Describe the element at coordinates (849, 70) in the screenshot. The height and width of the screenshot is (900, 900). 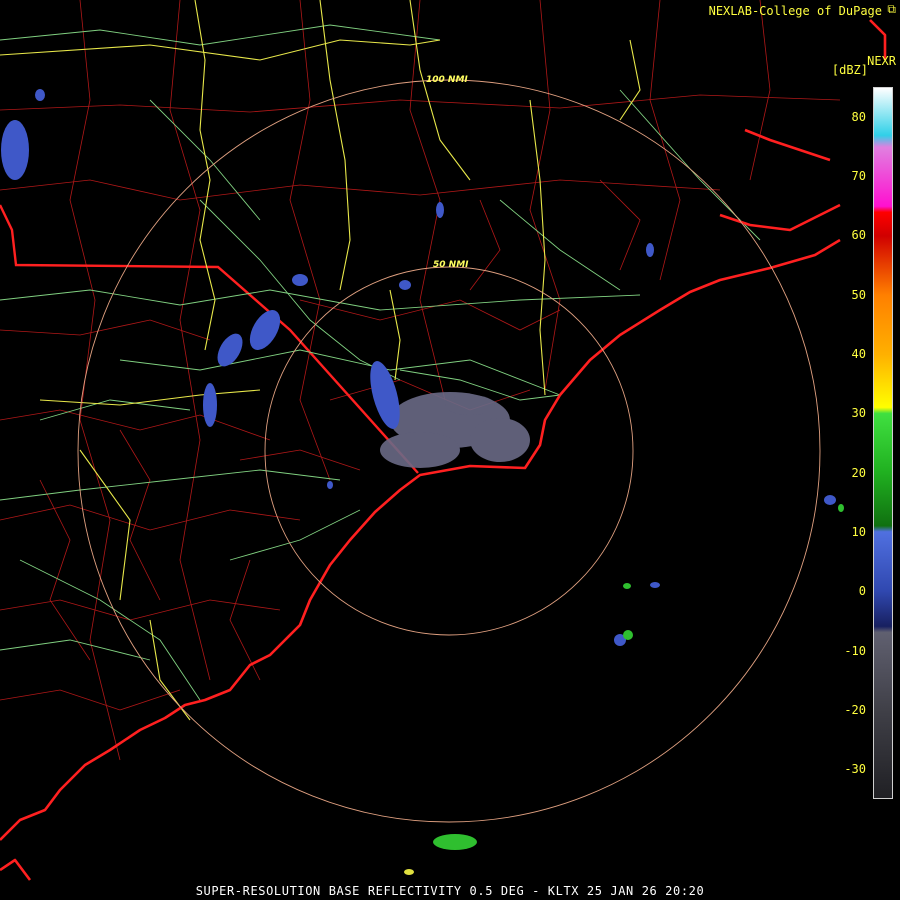
I see `unit-label: [dBZ]` at that location.